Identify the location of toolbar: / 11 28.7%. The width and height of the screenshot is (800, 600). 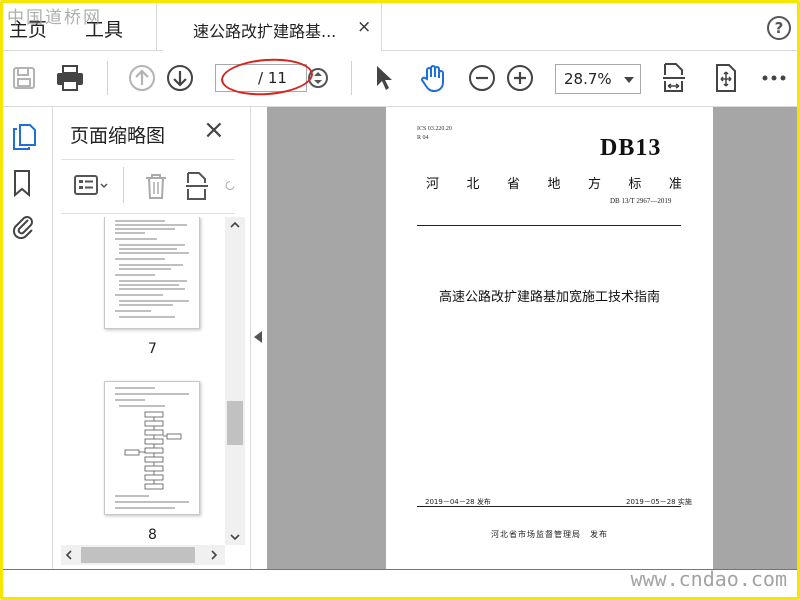
(400, 79).